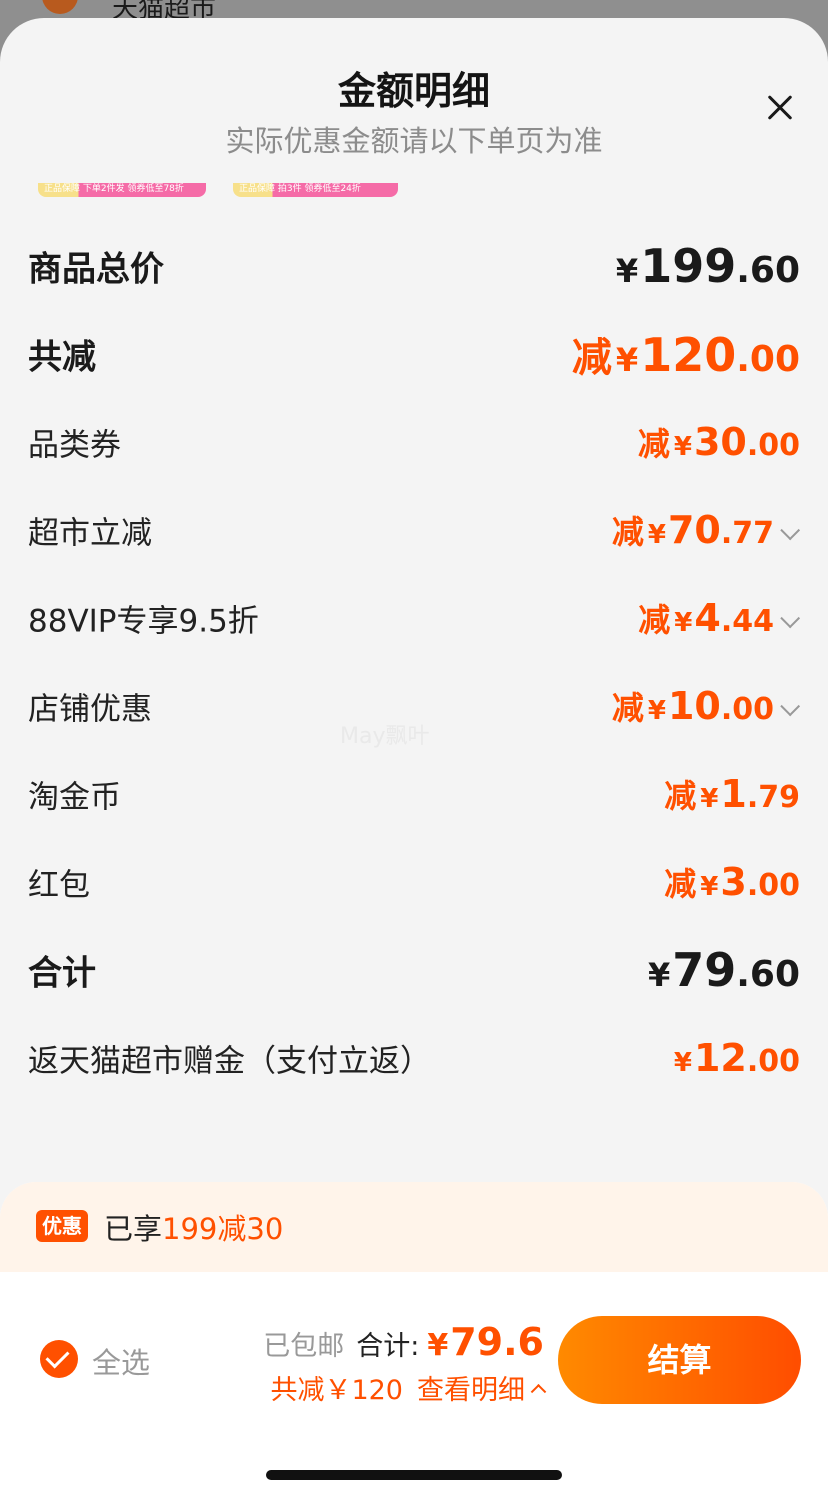 The height and width of the screenshot is (1495, 828). I want to click on row-amount: 减 ¥120.00, so click(686, 354).